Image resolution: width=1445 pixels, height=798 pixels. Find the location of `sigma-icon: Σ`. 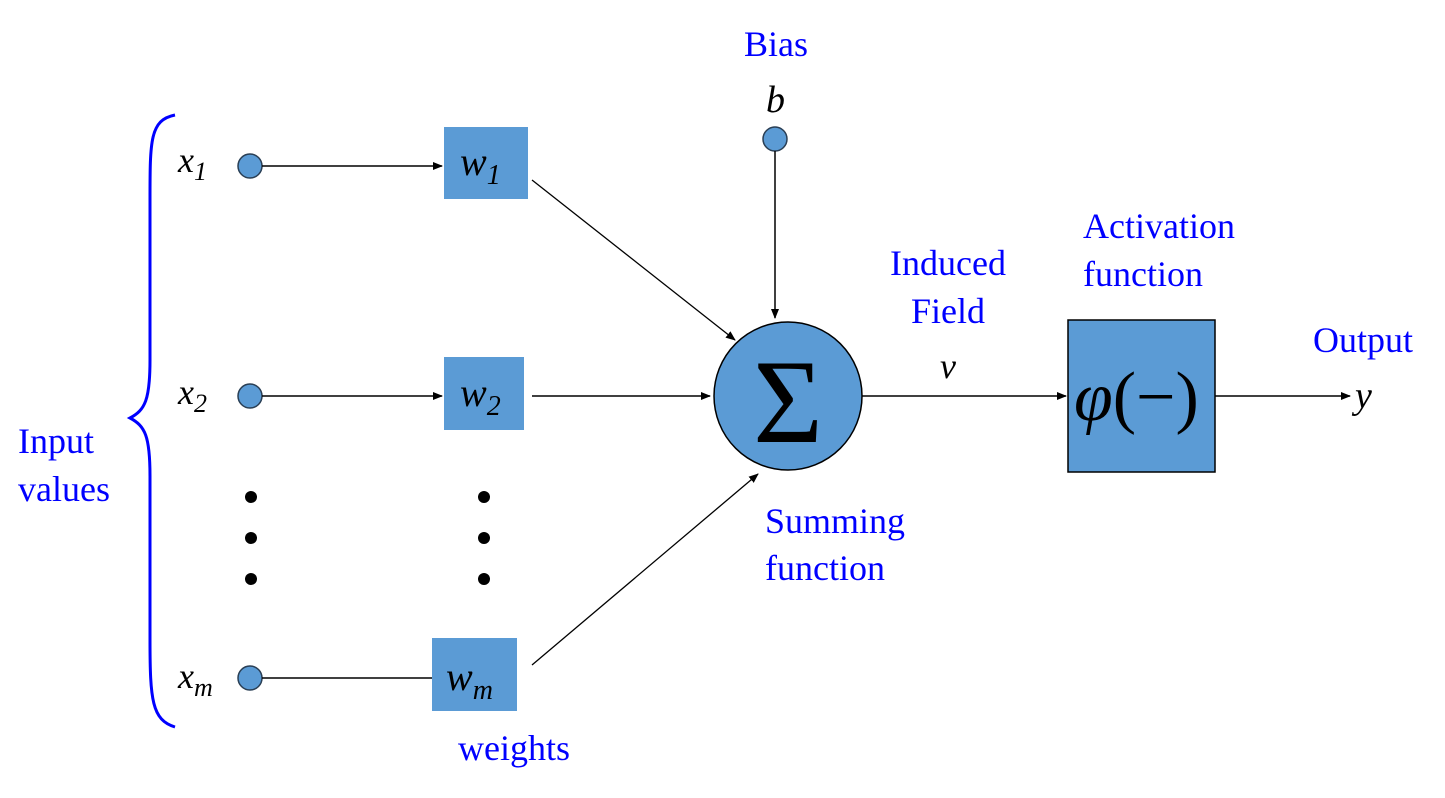

sigma-icon: Σ is located at coordinates (788, 401).